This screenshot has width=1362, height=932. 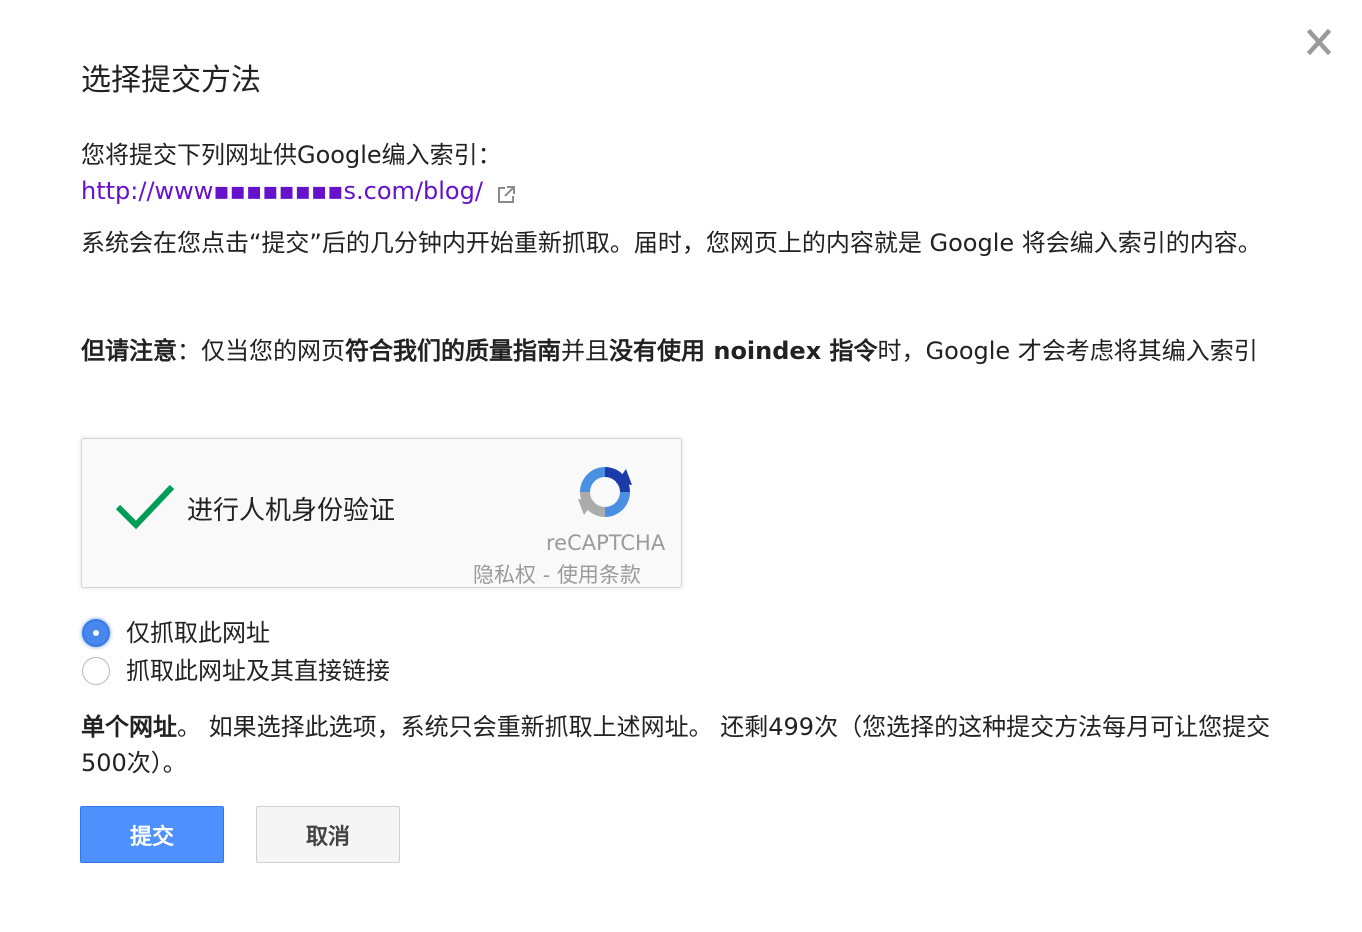 I want to click on note-text-1: ：仅当您的网页, so click(x=261, y=351).